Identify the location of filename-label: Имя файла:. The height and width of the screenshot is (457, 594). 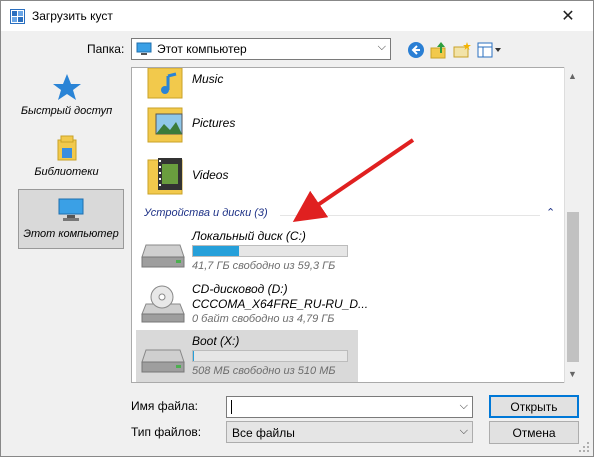
(164, 406).